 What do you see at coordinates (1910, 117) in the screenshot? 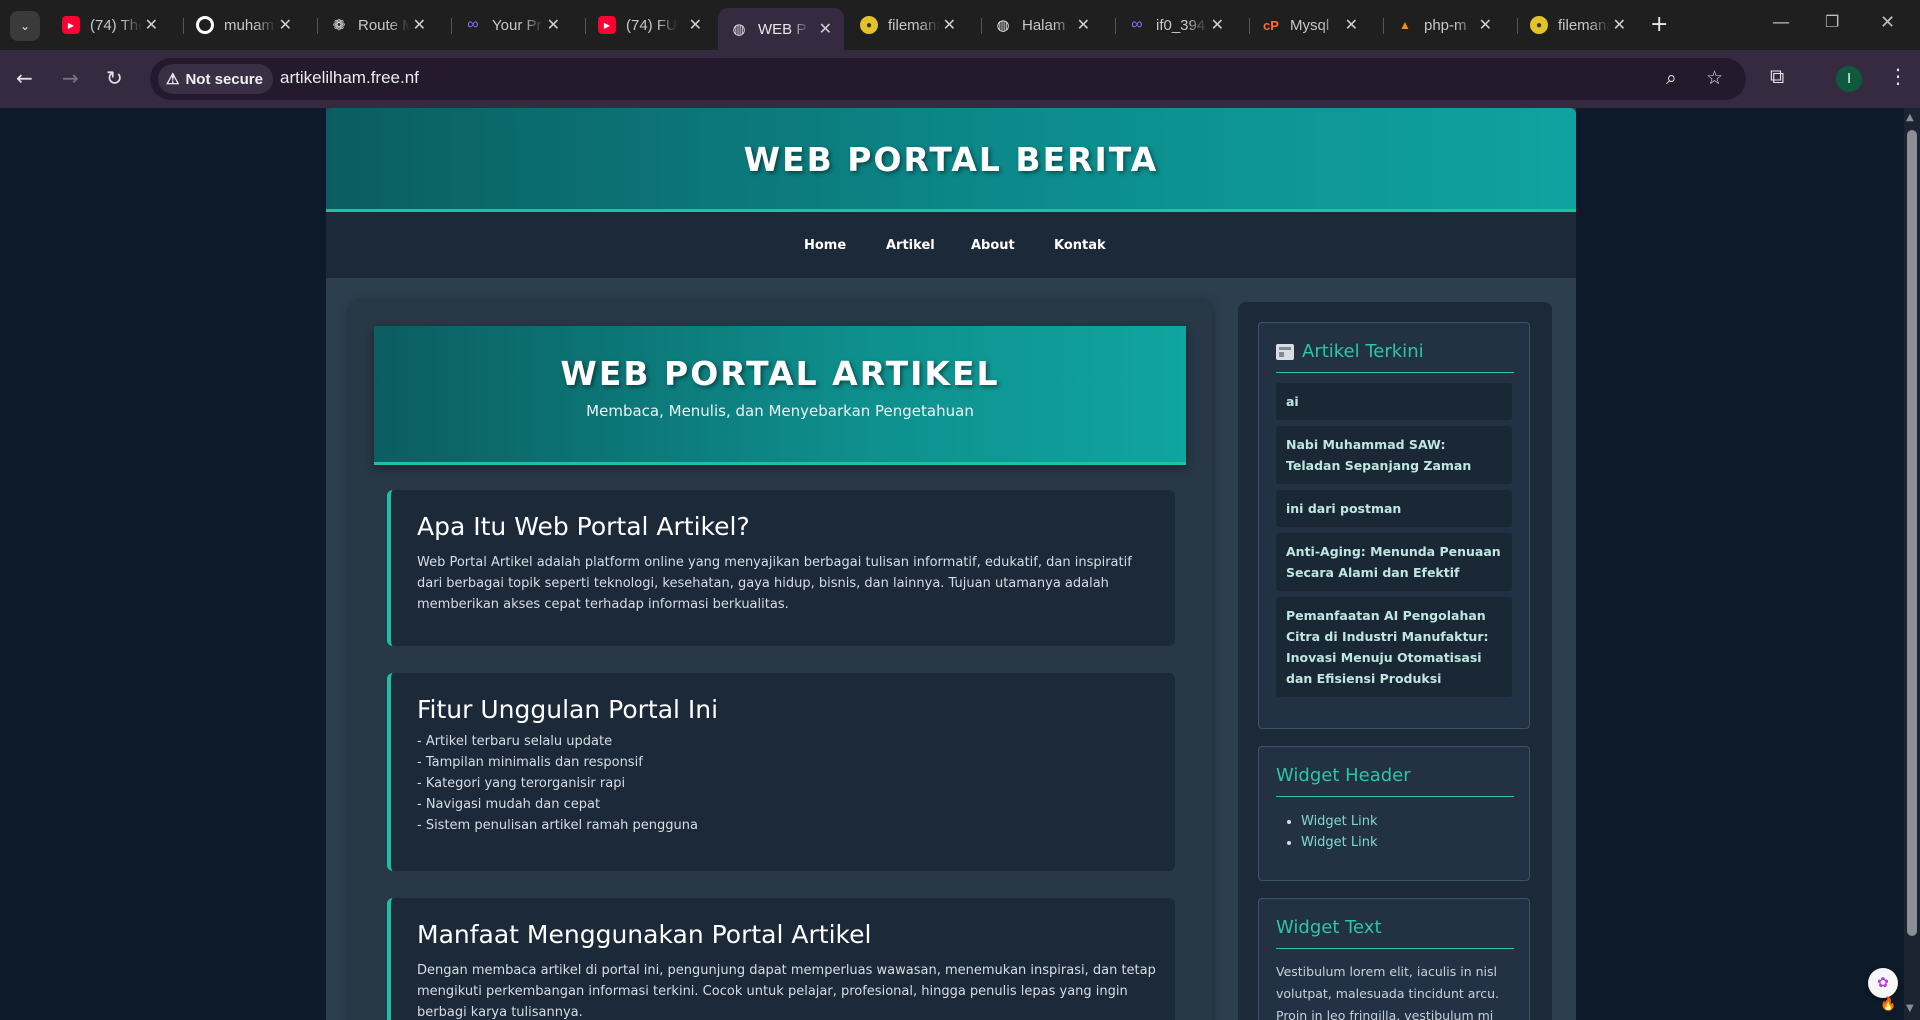
I see `scroll-up-icon: ▲` at bounding box center [1910, 117].